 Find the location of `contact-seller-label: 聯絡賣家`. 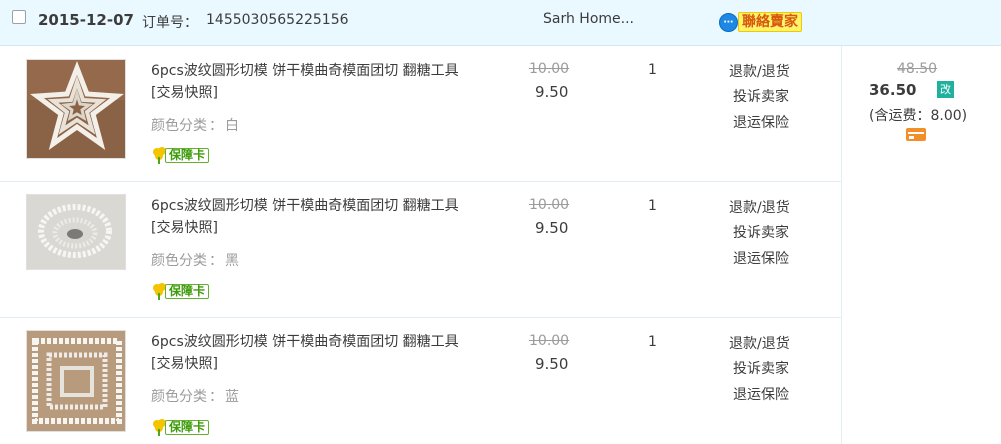

contact-seller-label: 聯絡賣家 is located at coordinates (770, 22).